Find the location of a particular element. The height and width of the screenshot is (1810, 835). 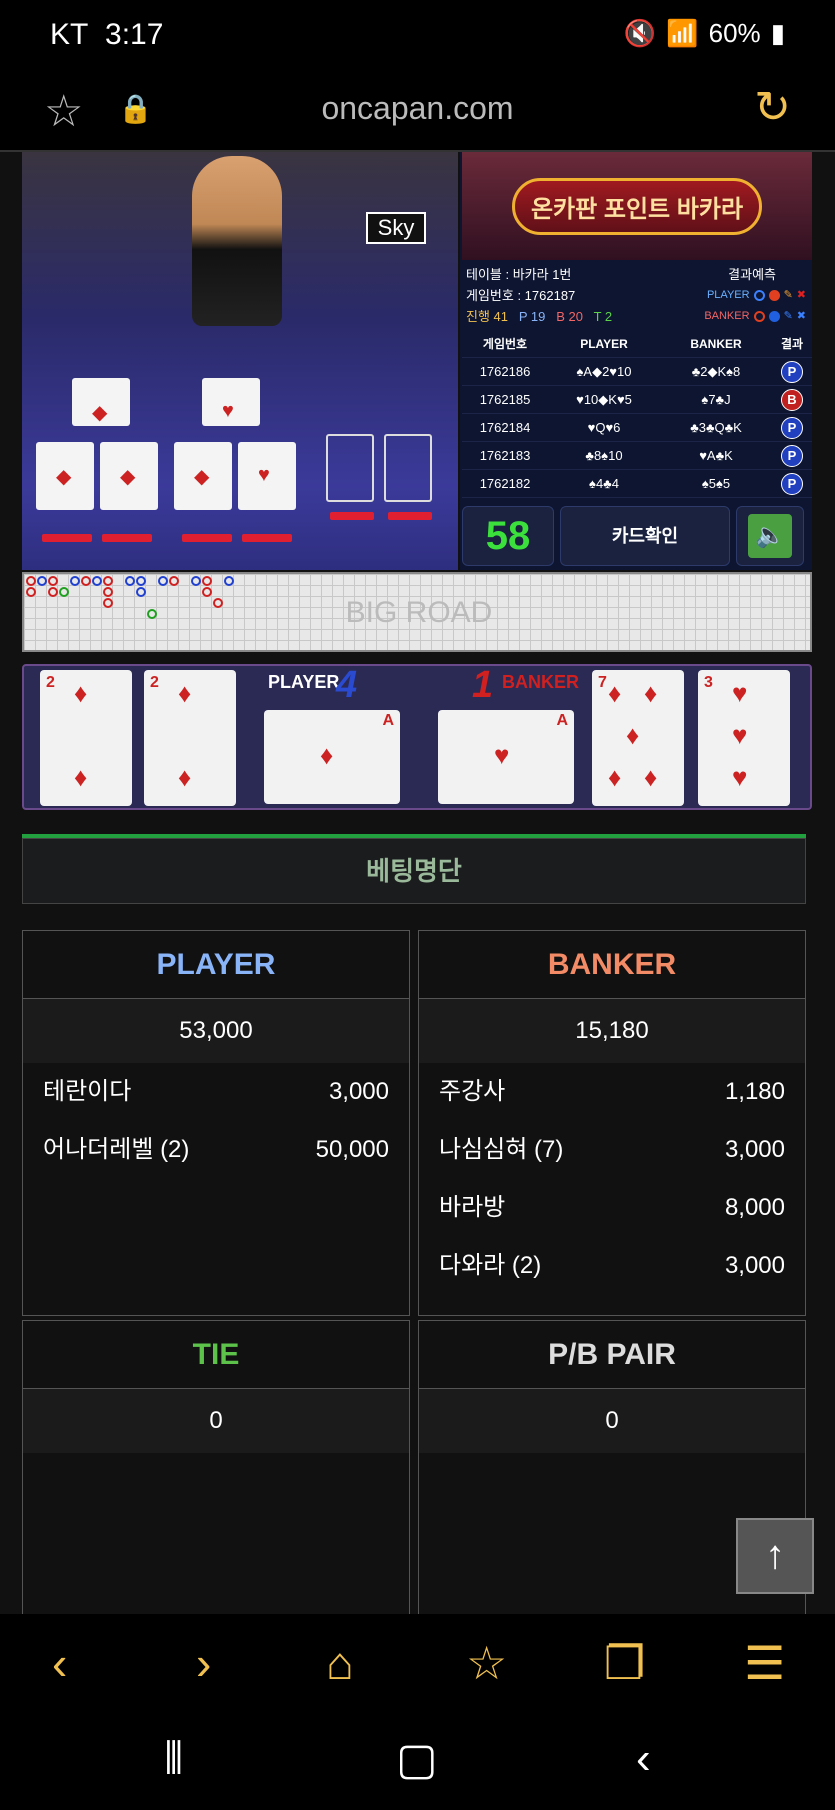

carrier-label: KT is located at coordinates (69, 34).